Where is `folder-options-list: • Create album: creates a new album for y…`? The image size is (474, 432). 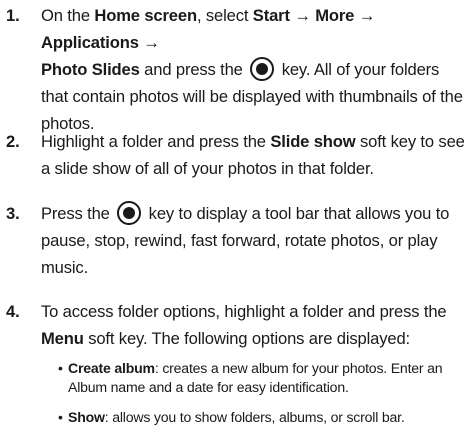 folder-options-list: • Create album: creates a new album for y… is located at coordinates (264, 393).